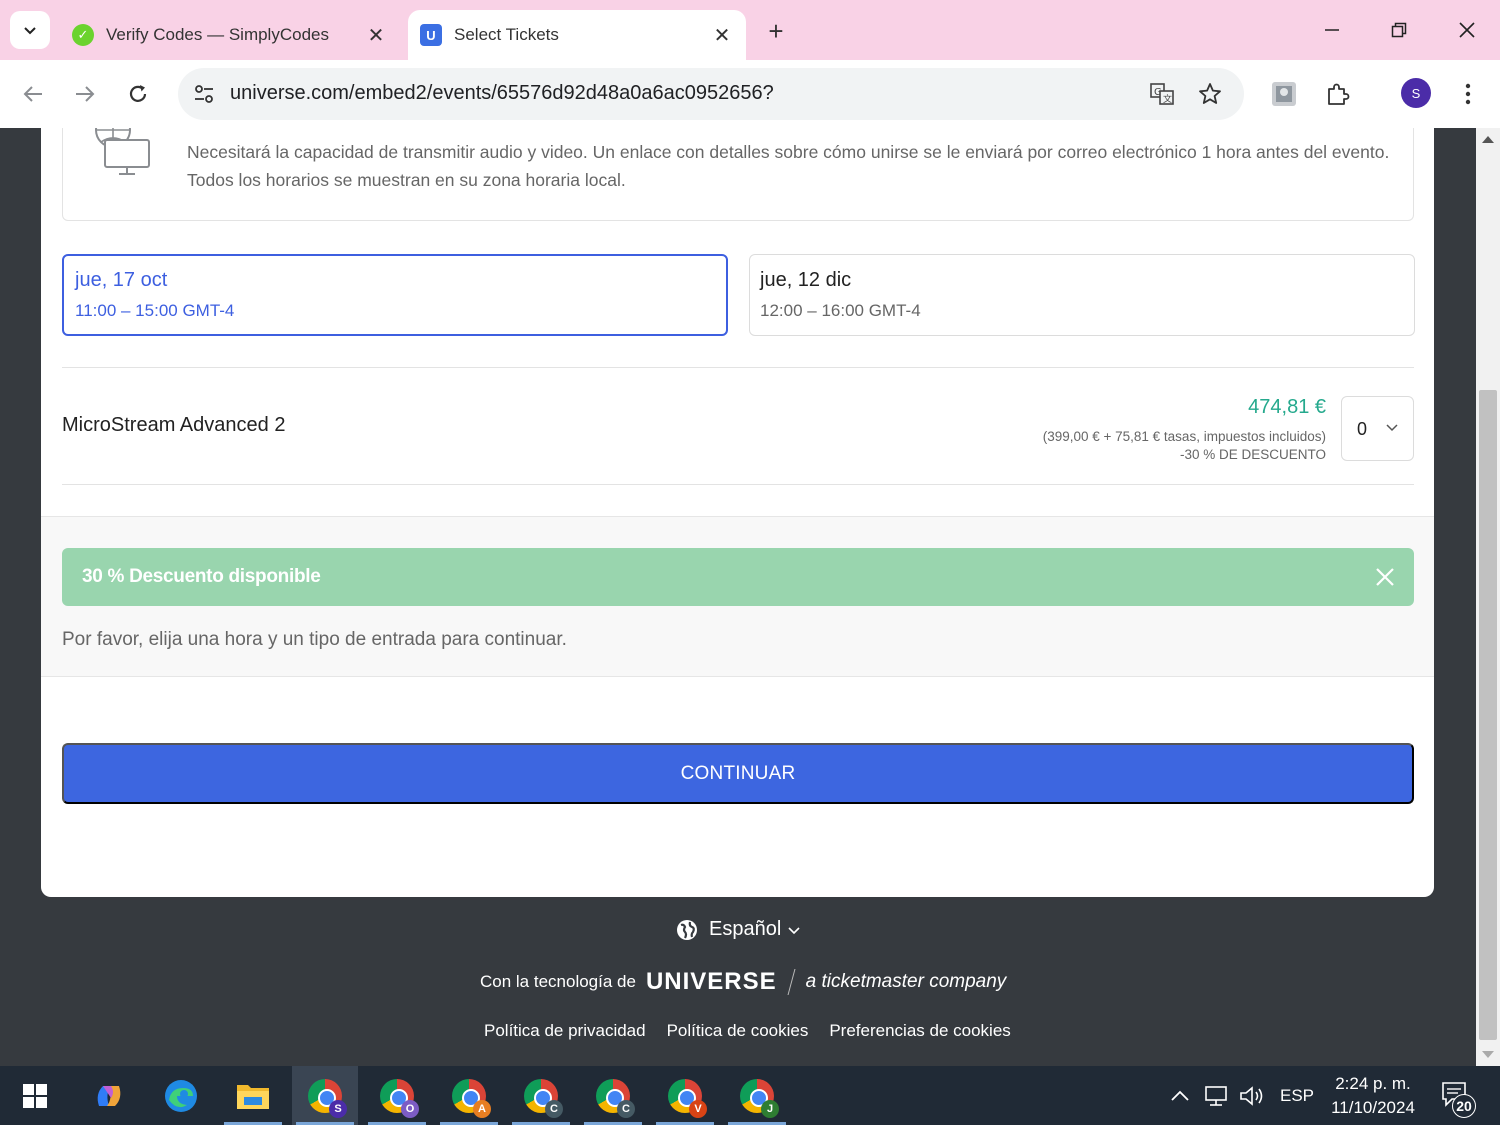  I want to click on chrome-window-a: A, so click(469, 1095).